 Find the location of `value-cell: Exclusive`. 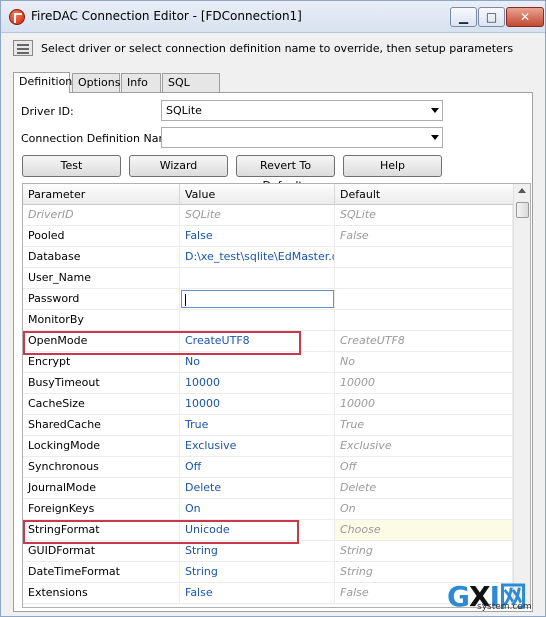

value-cell: Exclusive is located at coordinates (257, 446).